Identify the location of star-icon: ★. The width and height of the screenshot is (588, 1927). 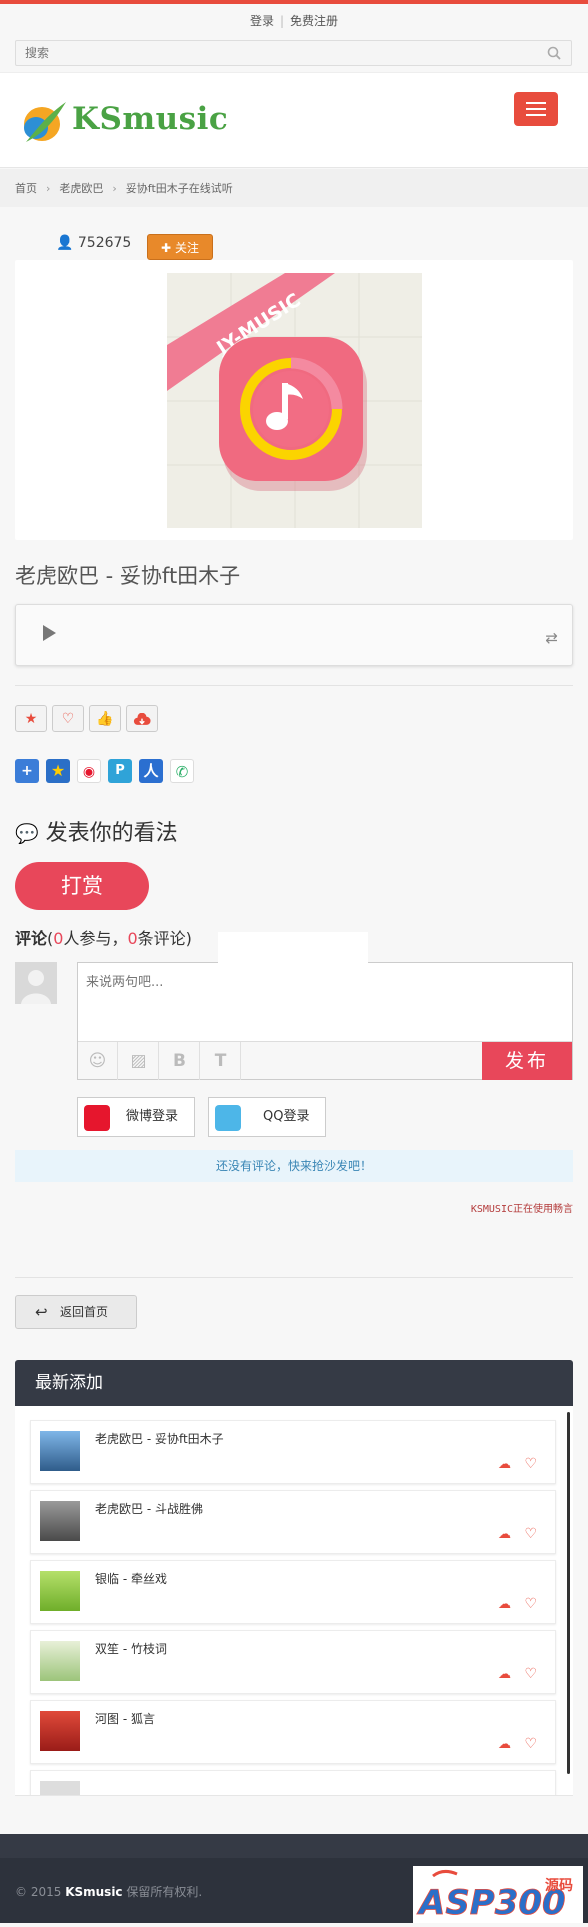
(31, 719).